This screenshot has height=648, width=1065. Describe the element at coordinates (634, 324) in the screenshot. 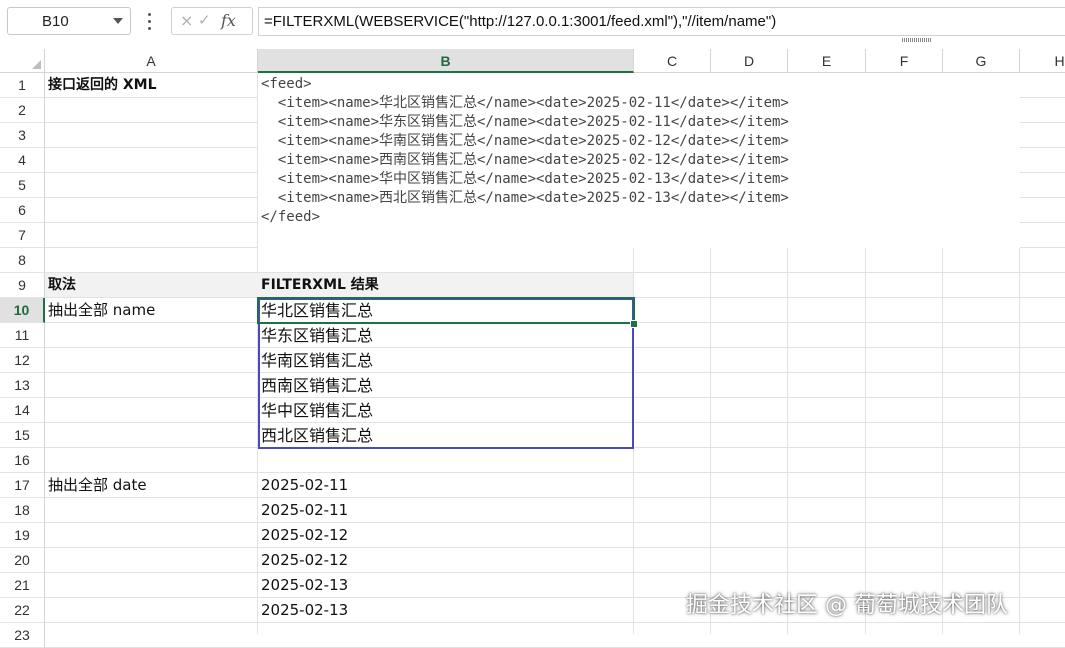

I see `fill-handle` at that location.